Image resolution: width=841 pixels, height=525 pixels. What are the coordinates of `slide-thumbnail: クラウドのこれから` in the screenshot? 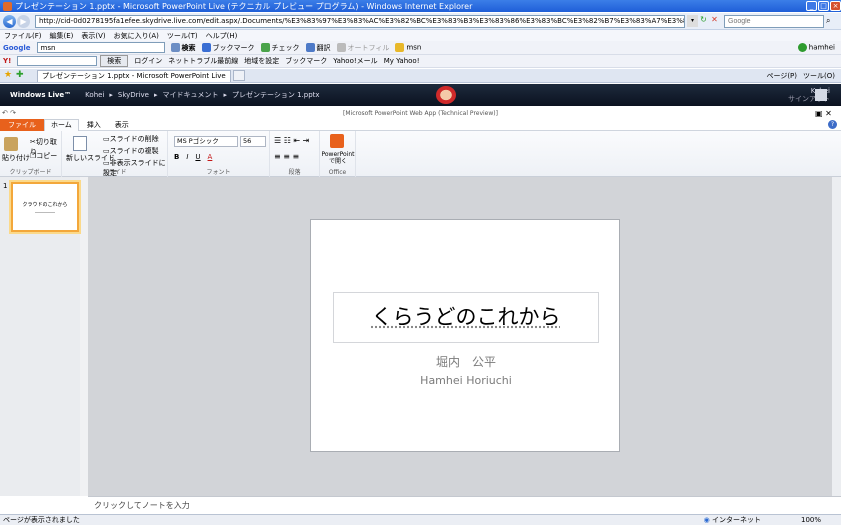 It's located at (45, 207).